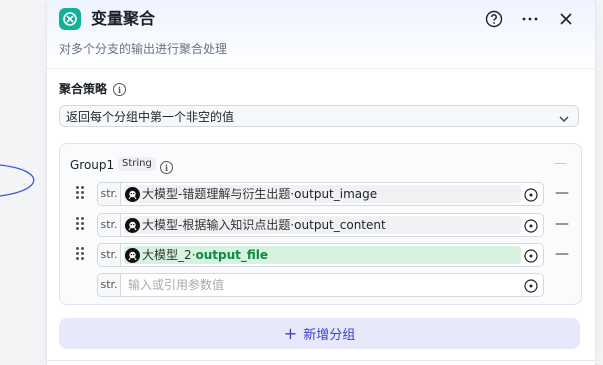 The width and height of the screenshot is (603, 365). What do you see at coordinates (216, 194) in the screenshot?
I see `reference-source: 大模型-错题理解与衍生出题` at bounding box center [216, 194].